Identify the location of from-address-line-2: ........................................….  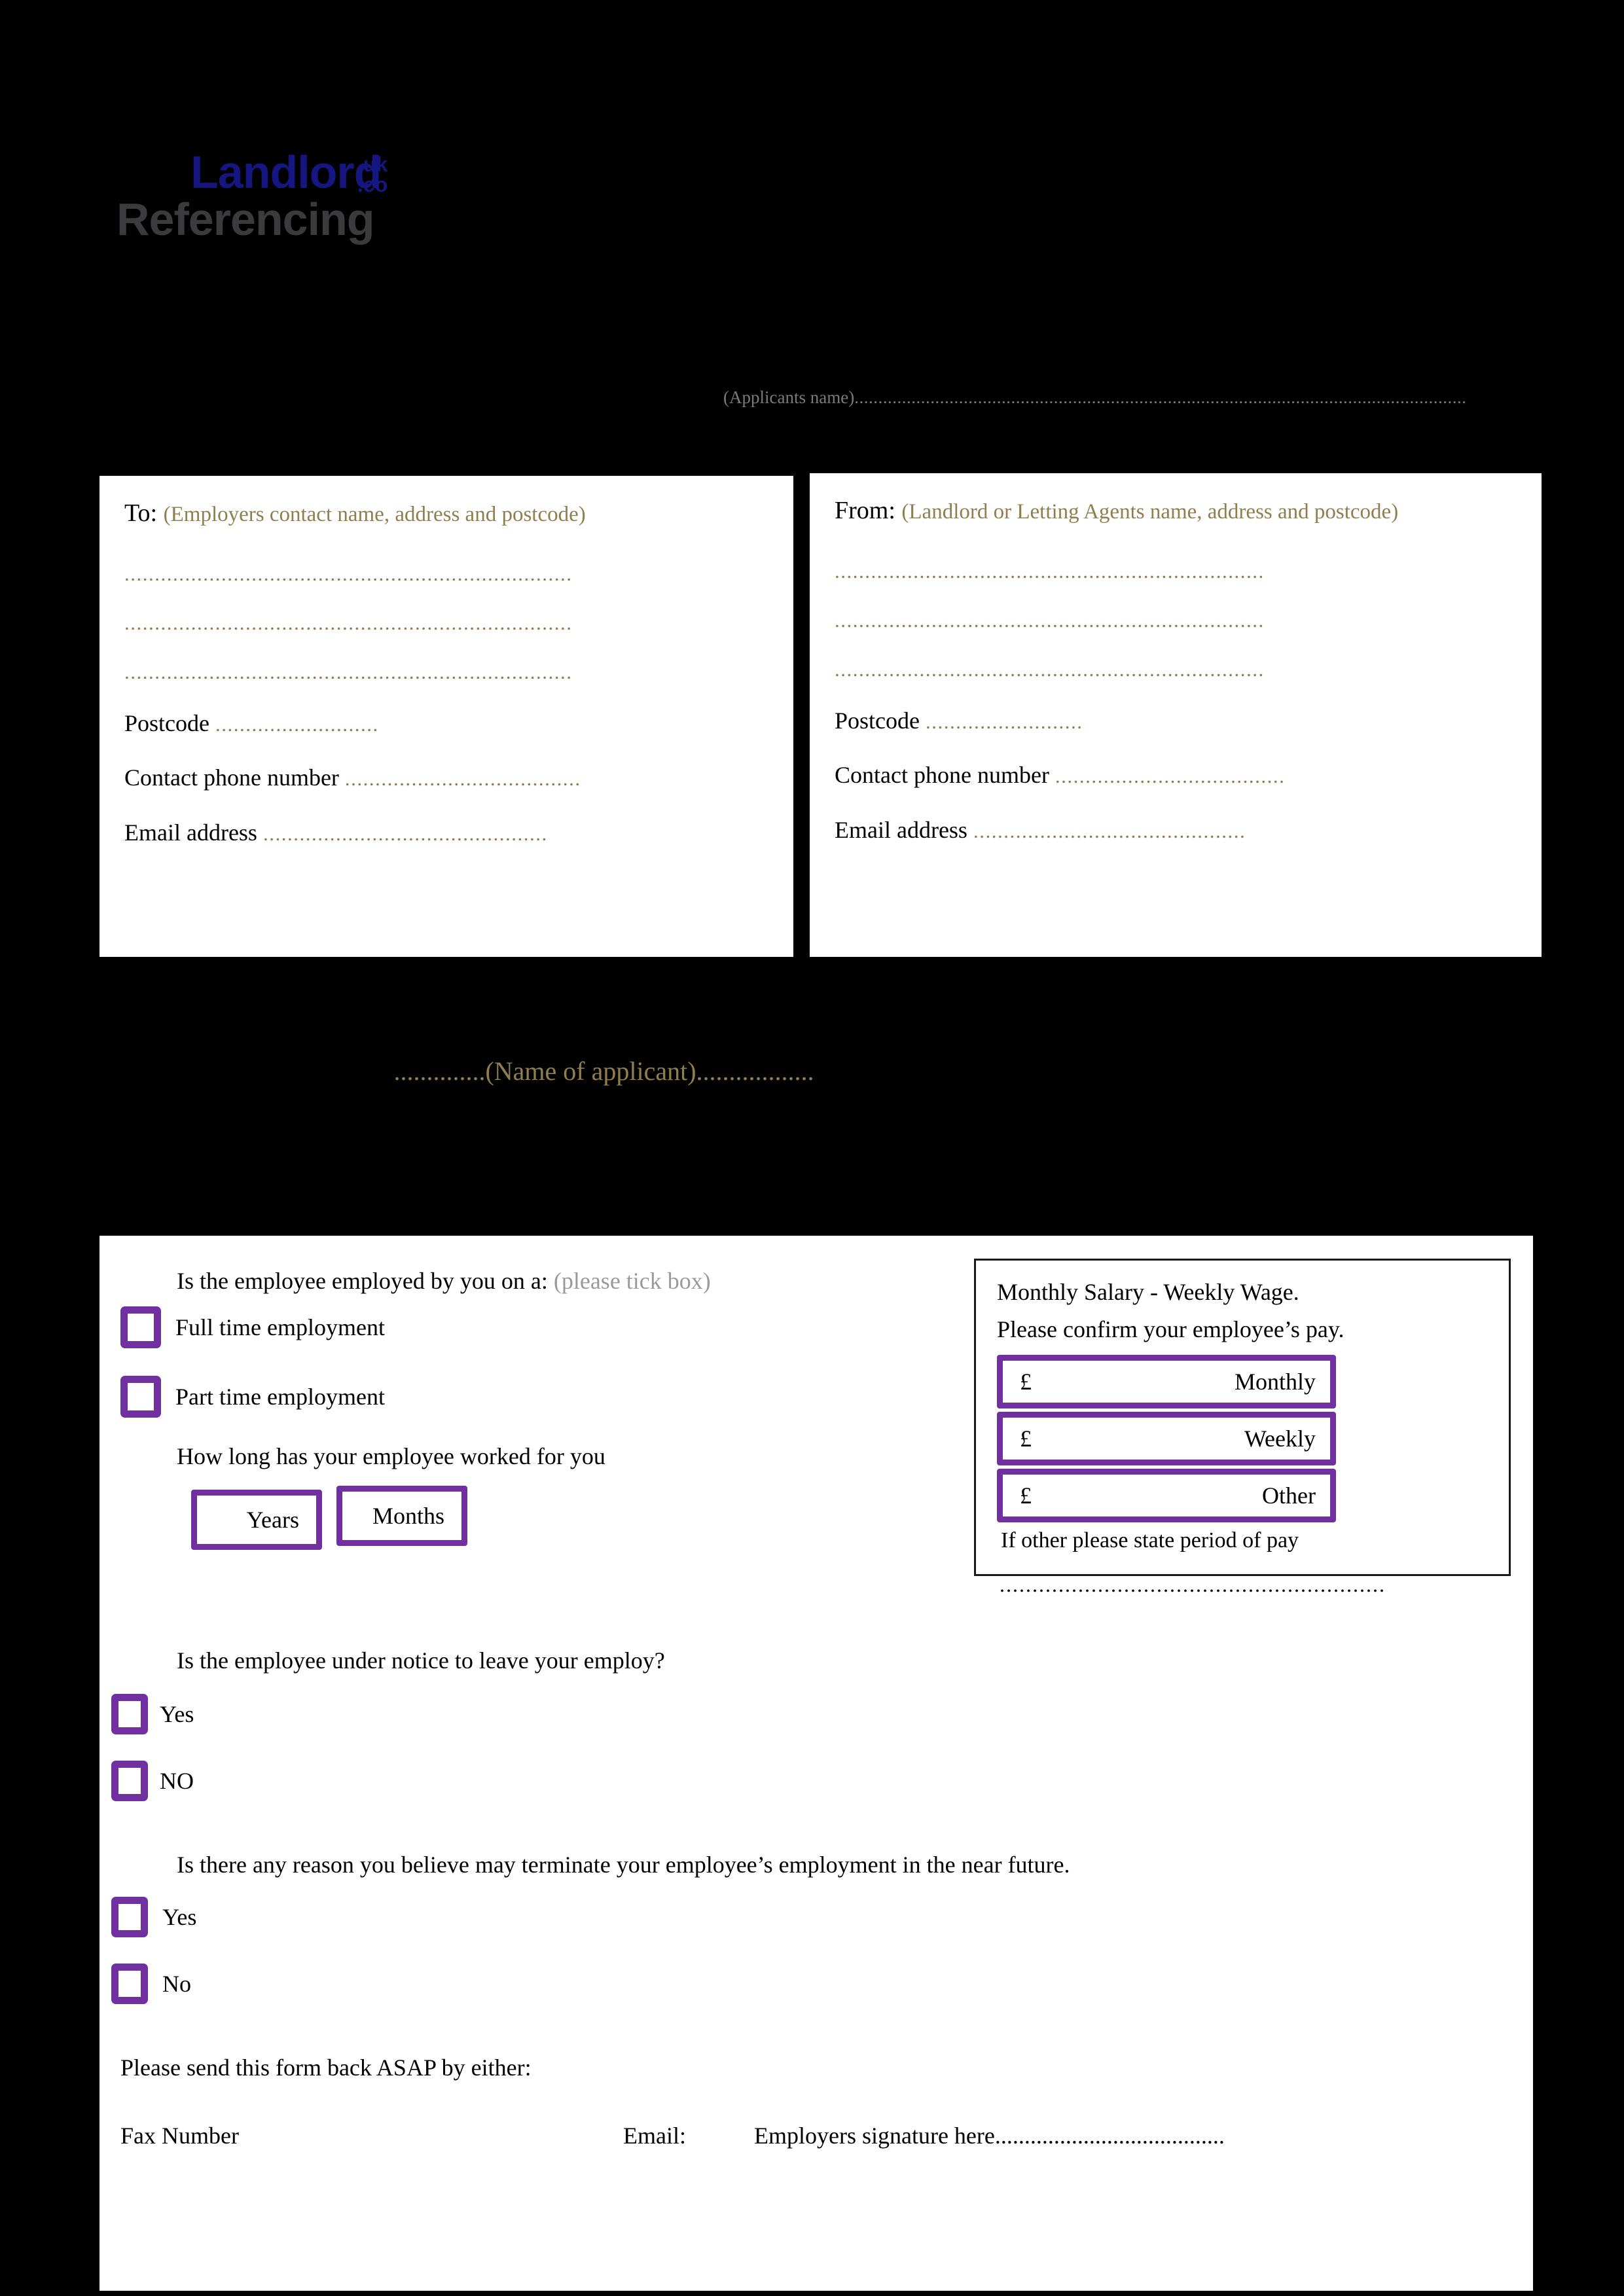
(1176, 620).